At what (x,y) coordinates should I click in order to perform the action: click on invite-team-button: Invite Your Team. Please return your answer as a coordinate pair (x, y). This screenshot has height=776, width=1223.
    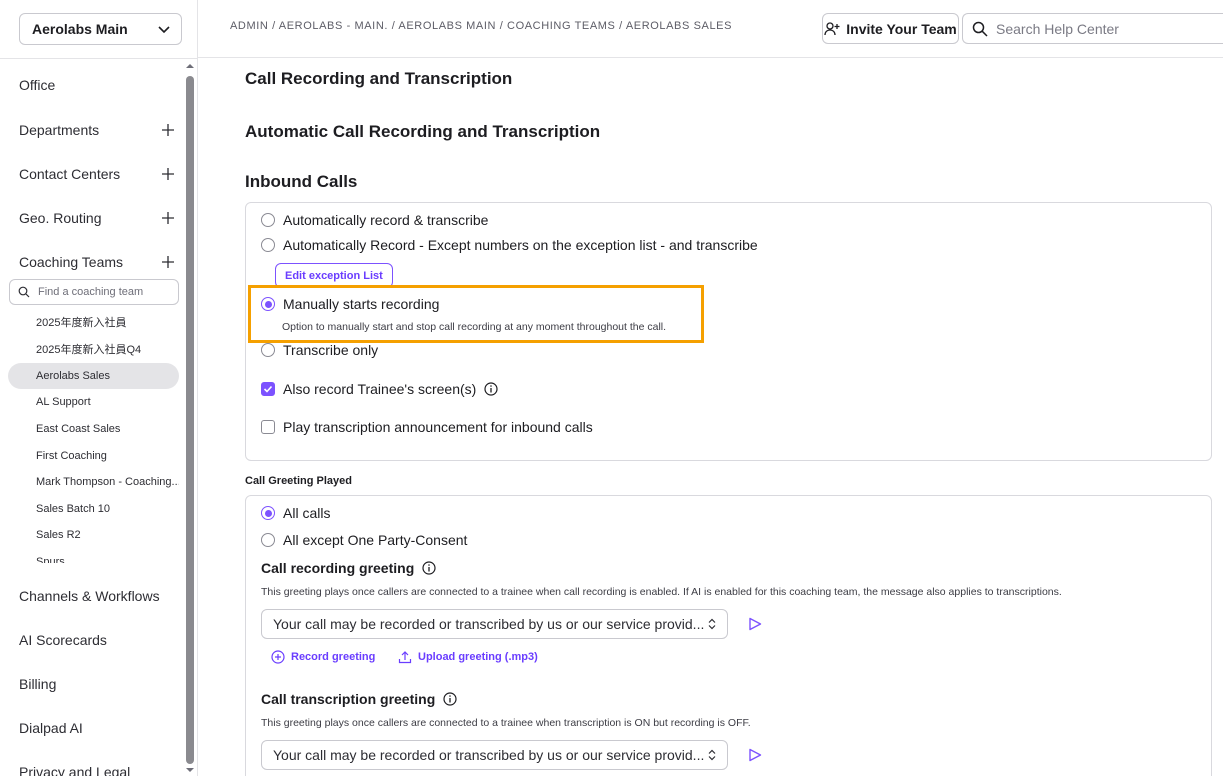
    Looking at the image, I should click on (890, 28).